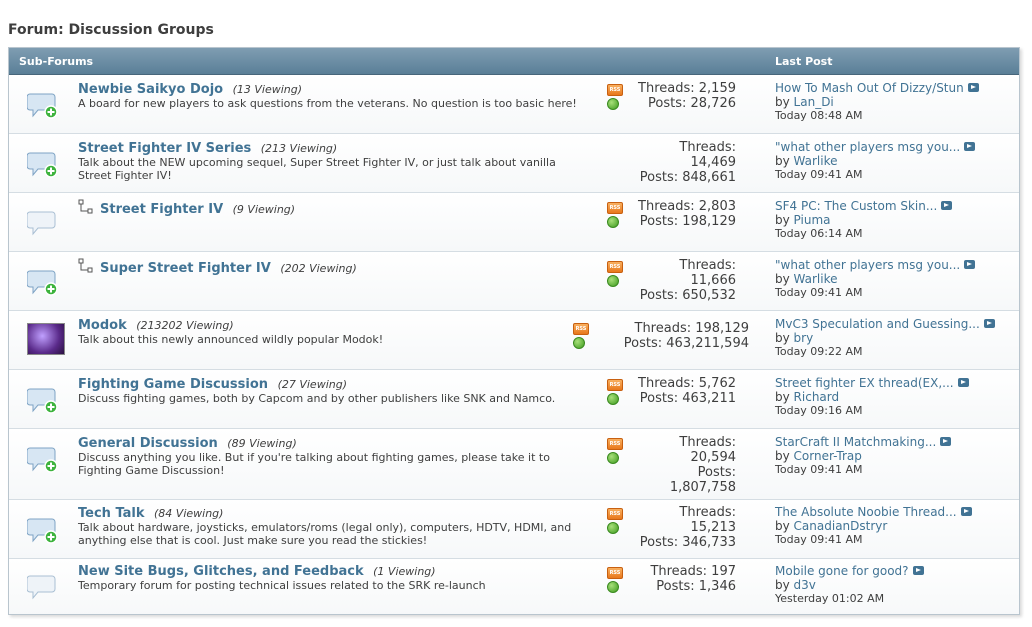  What do you see at coordinates (102, 325) in the screenshot?
I see `forum-title-link: Modok` at bounding box center [102, 325].